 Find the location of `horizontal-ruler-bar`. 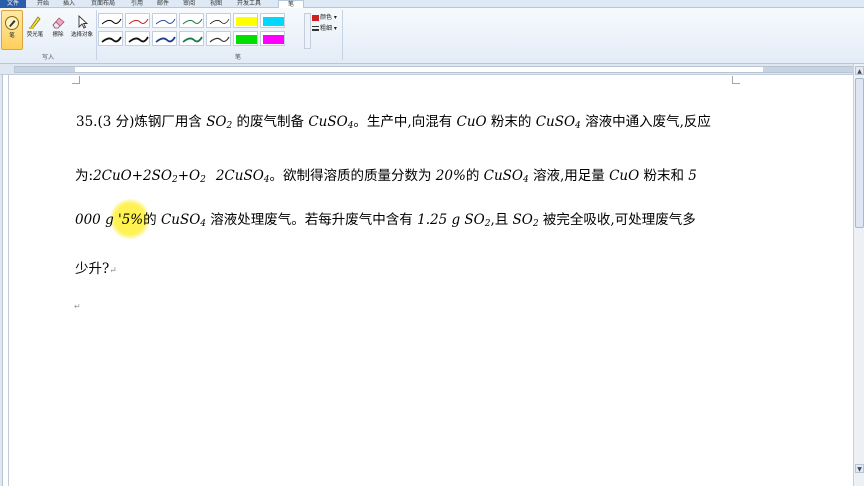

horizontal-ruler-bar is located at coordinates (432, 69).